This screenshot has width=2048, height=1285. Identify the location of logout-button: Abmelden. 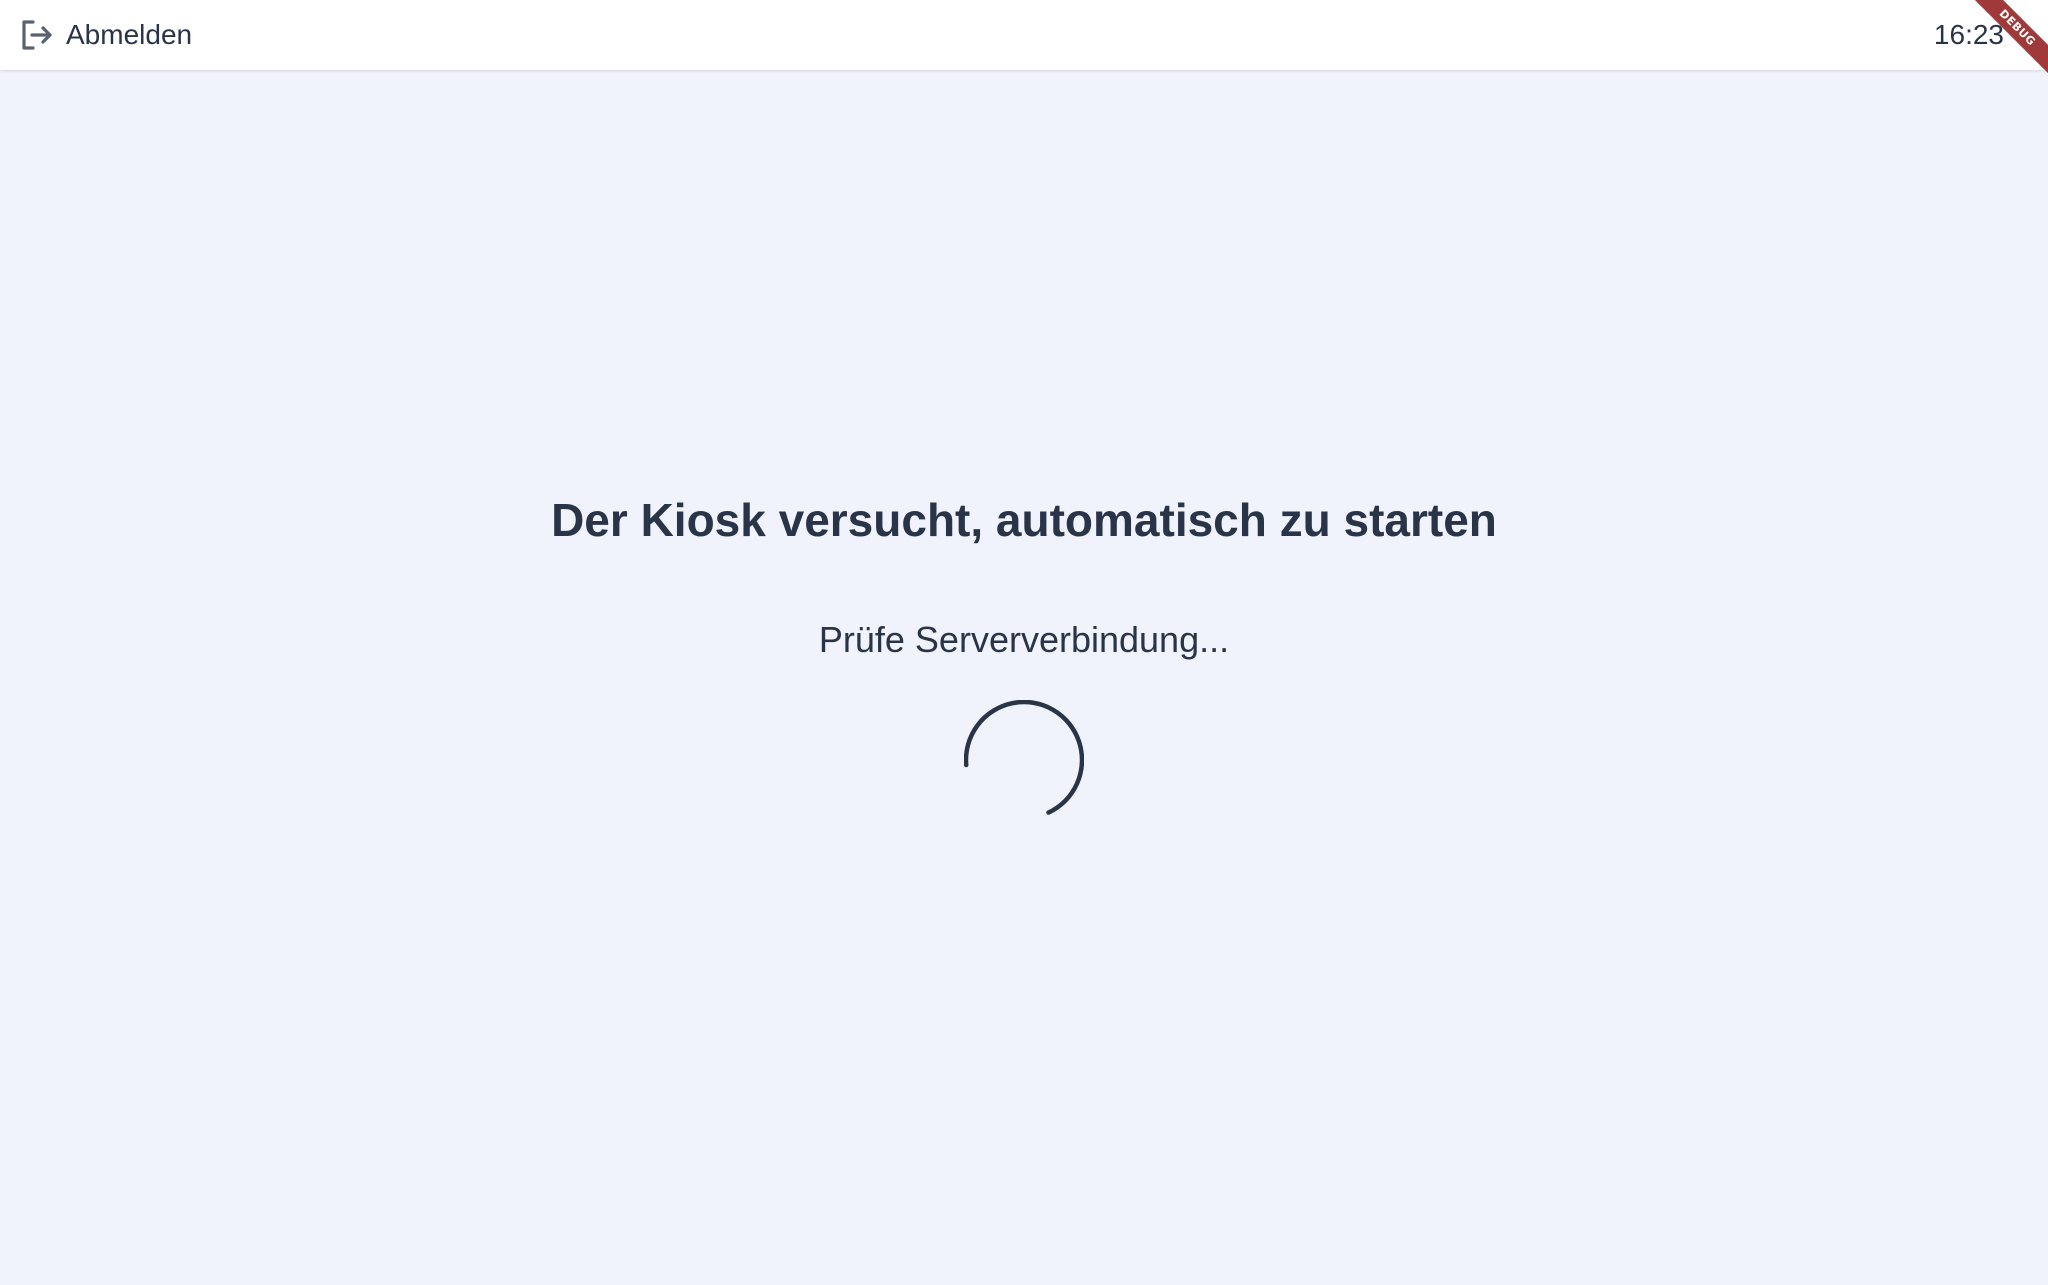
(105, 35).